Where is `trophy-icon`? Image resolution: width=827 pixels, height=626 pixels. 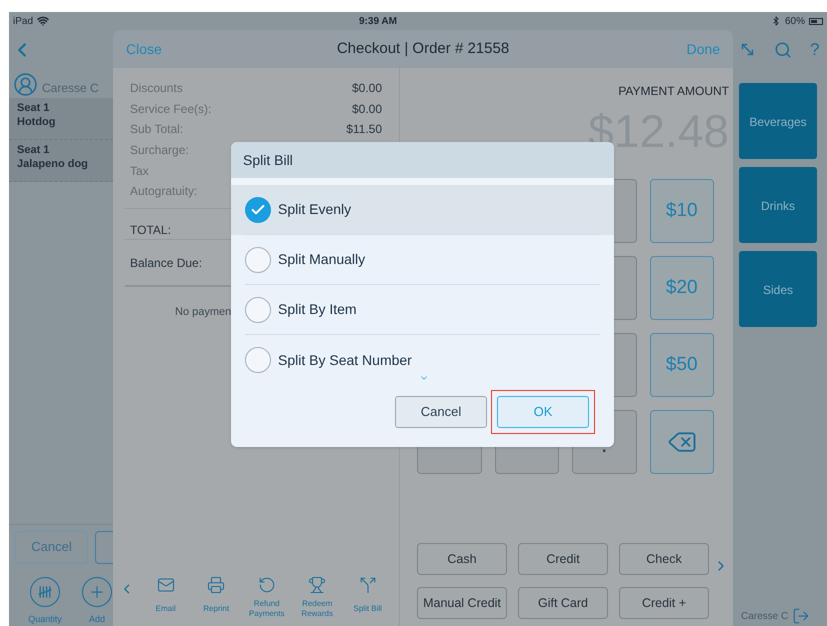
trophy-icon is located at coordinates (317, 585).